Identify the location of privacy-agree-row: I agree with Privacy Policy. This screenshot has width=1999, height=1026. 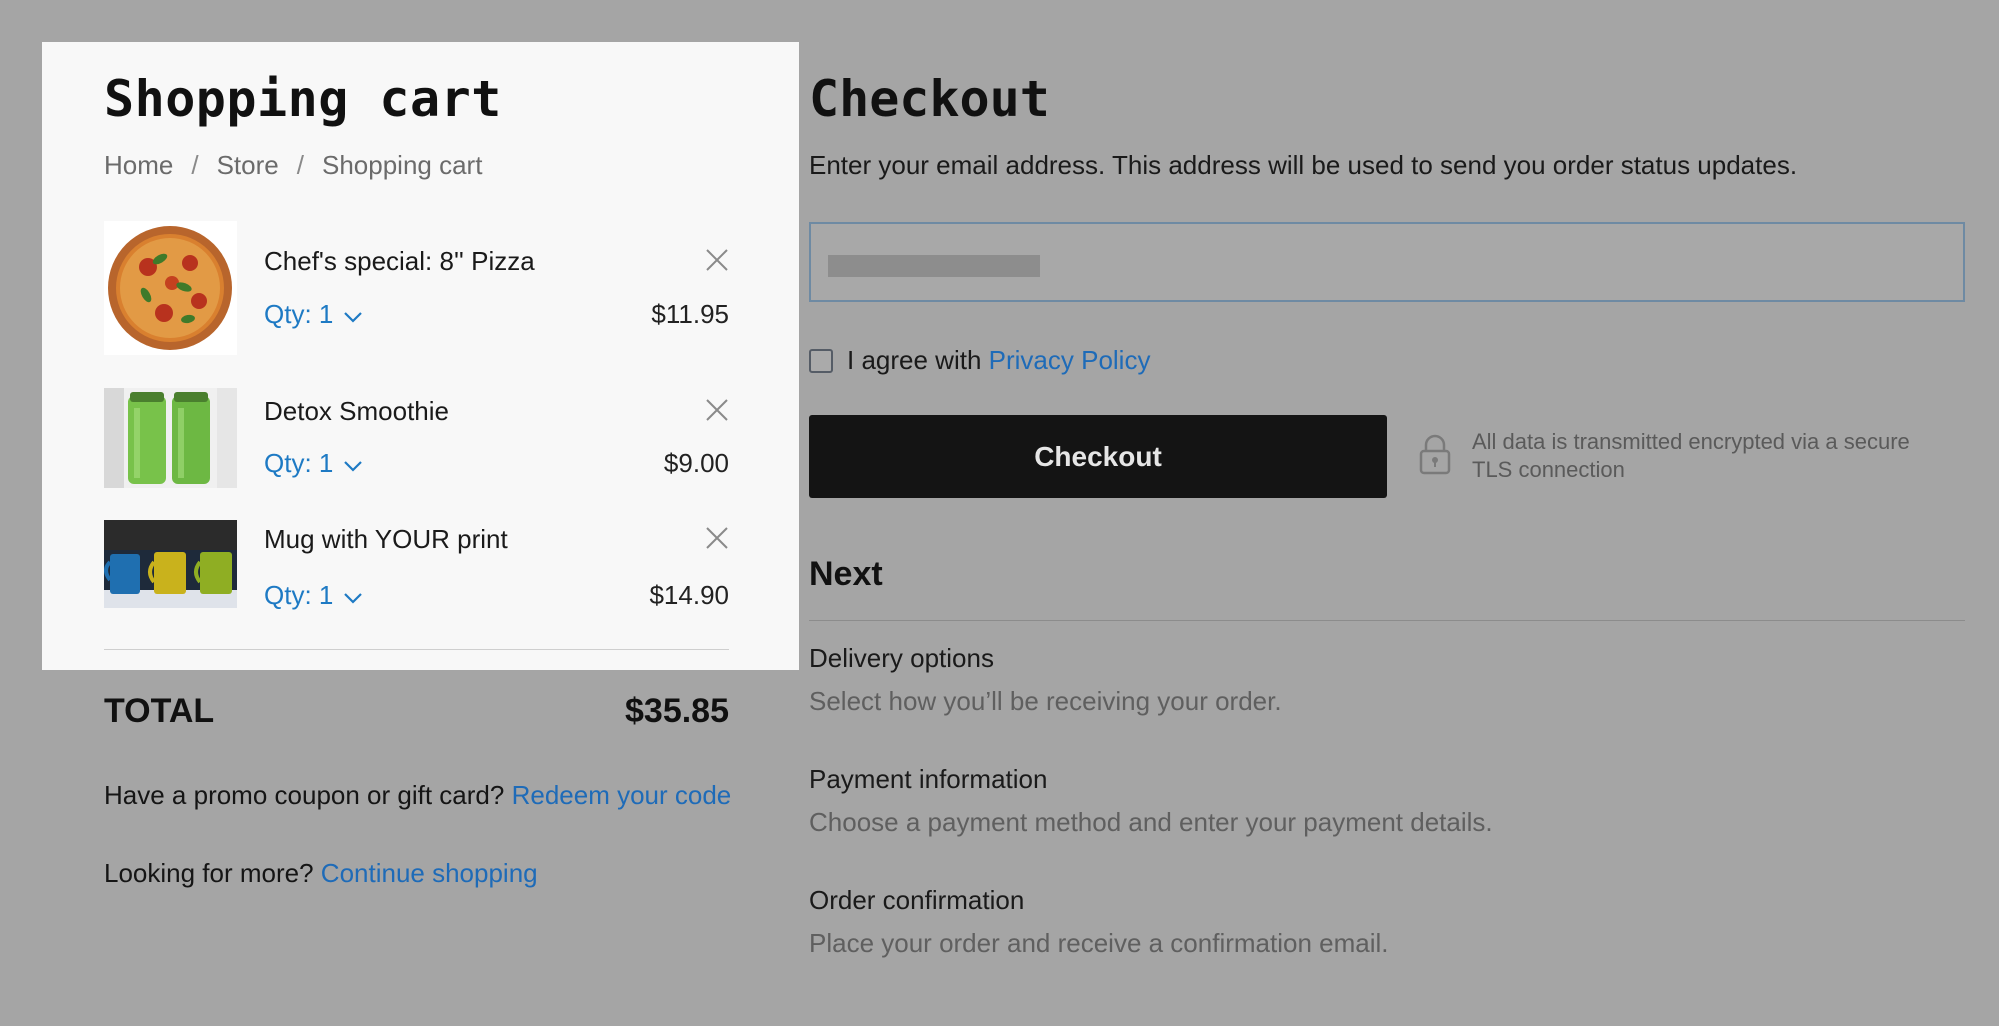
(979, 360).